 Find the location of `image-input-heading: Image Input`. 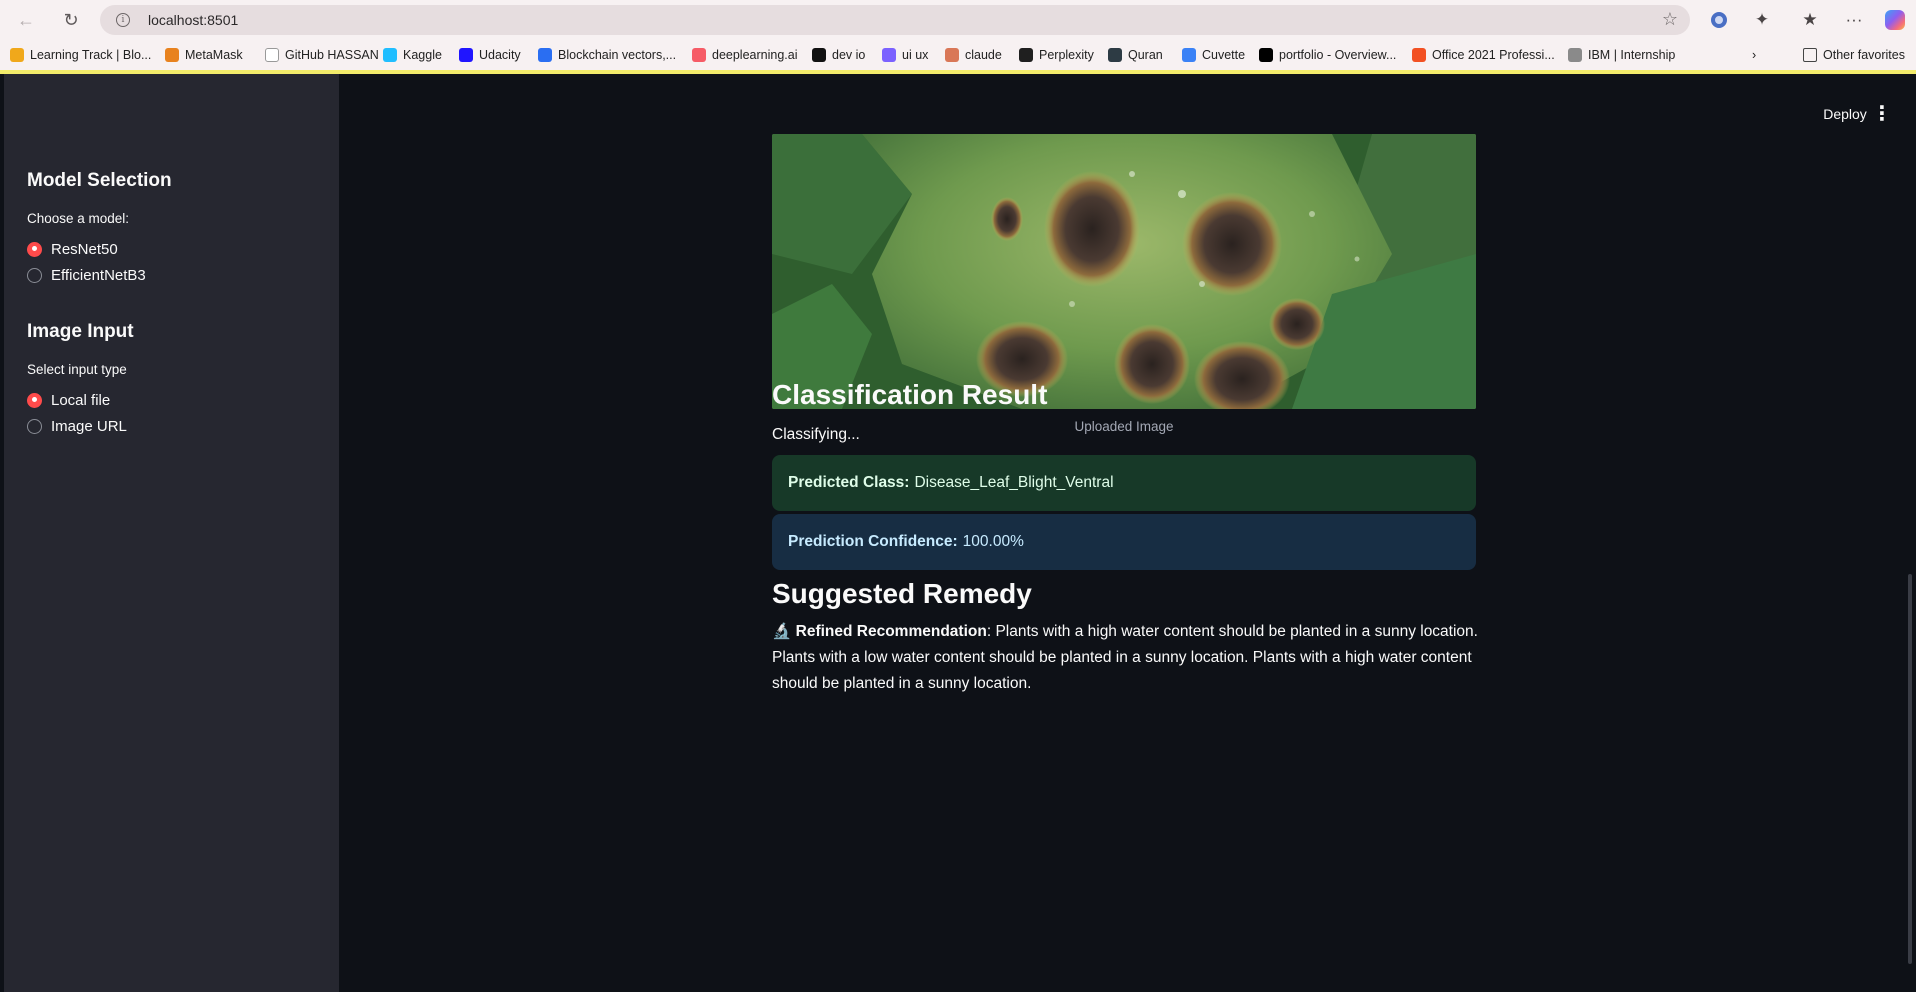

image-input-heading: Image Input is located at coordinates (80, 331).